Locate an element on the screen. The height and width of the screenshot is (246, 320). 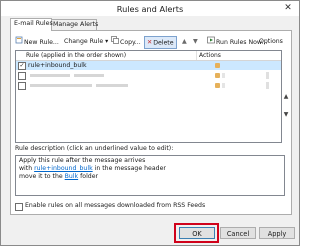
rule-row: ✓ rule+inbound_bulk is located at coordinates (148, 65).